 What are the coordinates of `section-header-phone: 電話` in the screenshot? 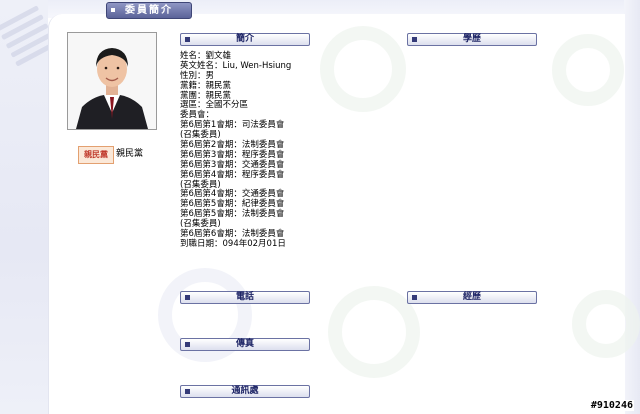 It's located at (245, 297).